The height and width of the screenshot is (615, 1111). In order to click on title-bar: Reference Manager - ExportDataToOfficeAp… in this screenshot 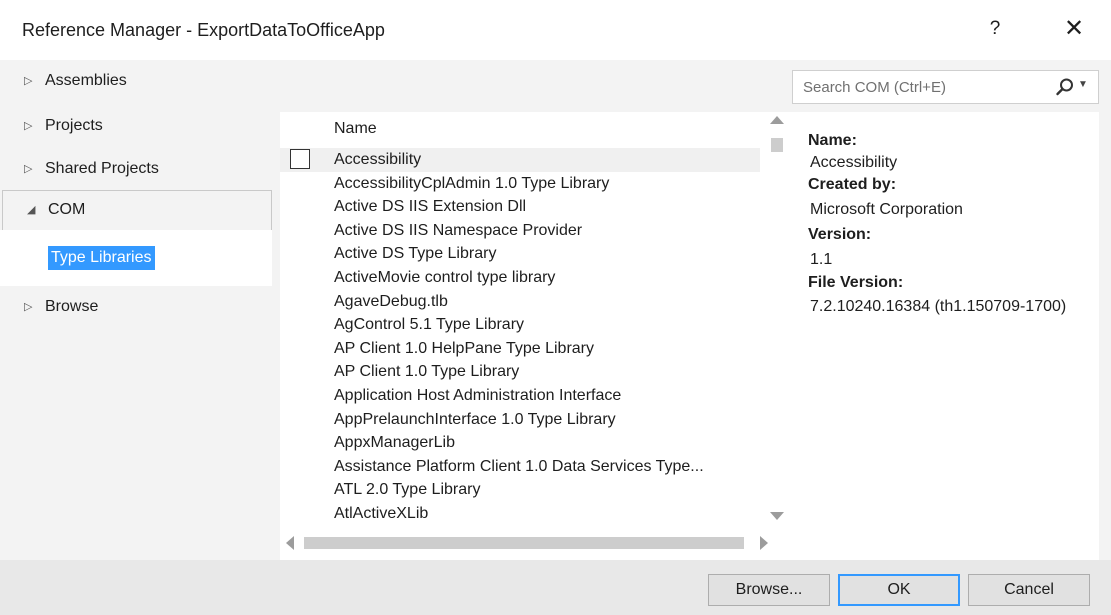, I will do `click(555, 30)`.